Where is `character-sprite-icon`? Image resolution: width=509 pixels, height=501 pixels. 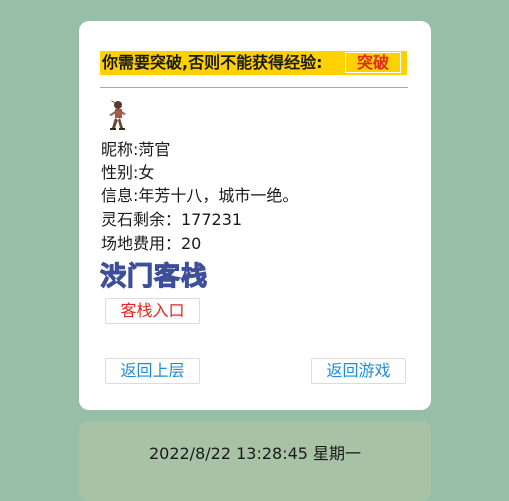
character-sprite-icon is located at coordinates (117, 115).